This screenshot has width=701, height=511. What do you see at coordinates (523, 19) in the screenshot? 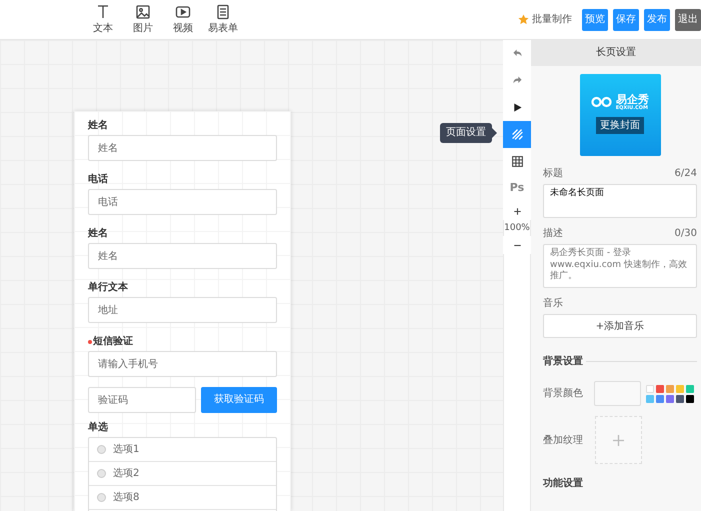
I see `star-icon` at bounding box center [523, 19].